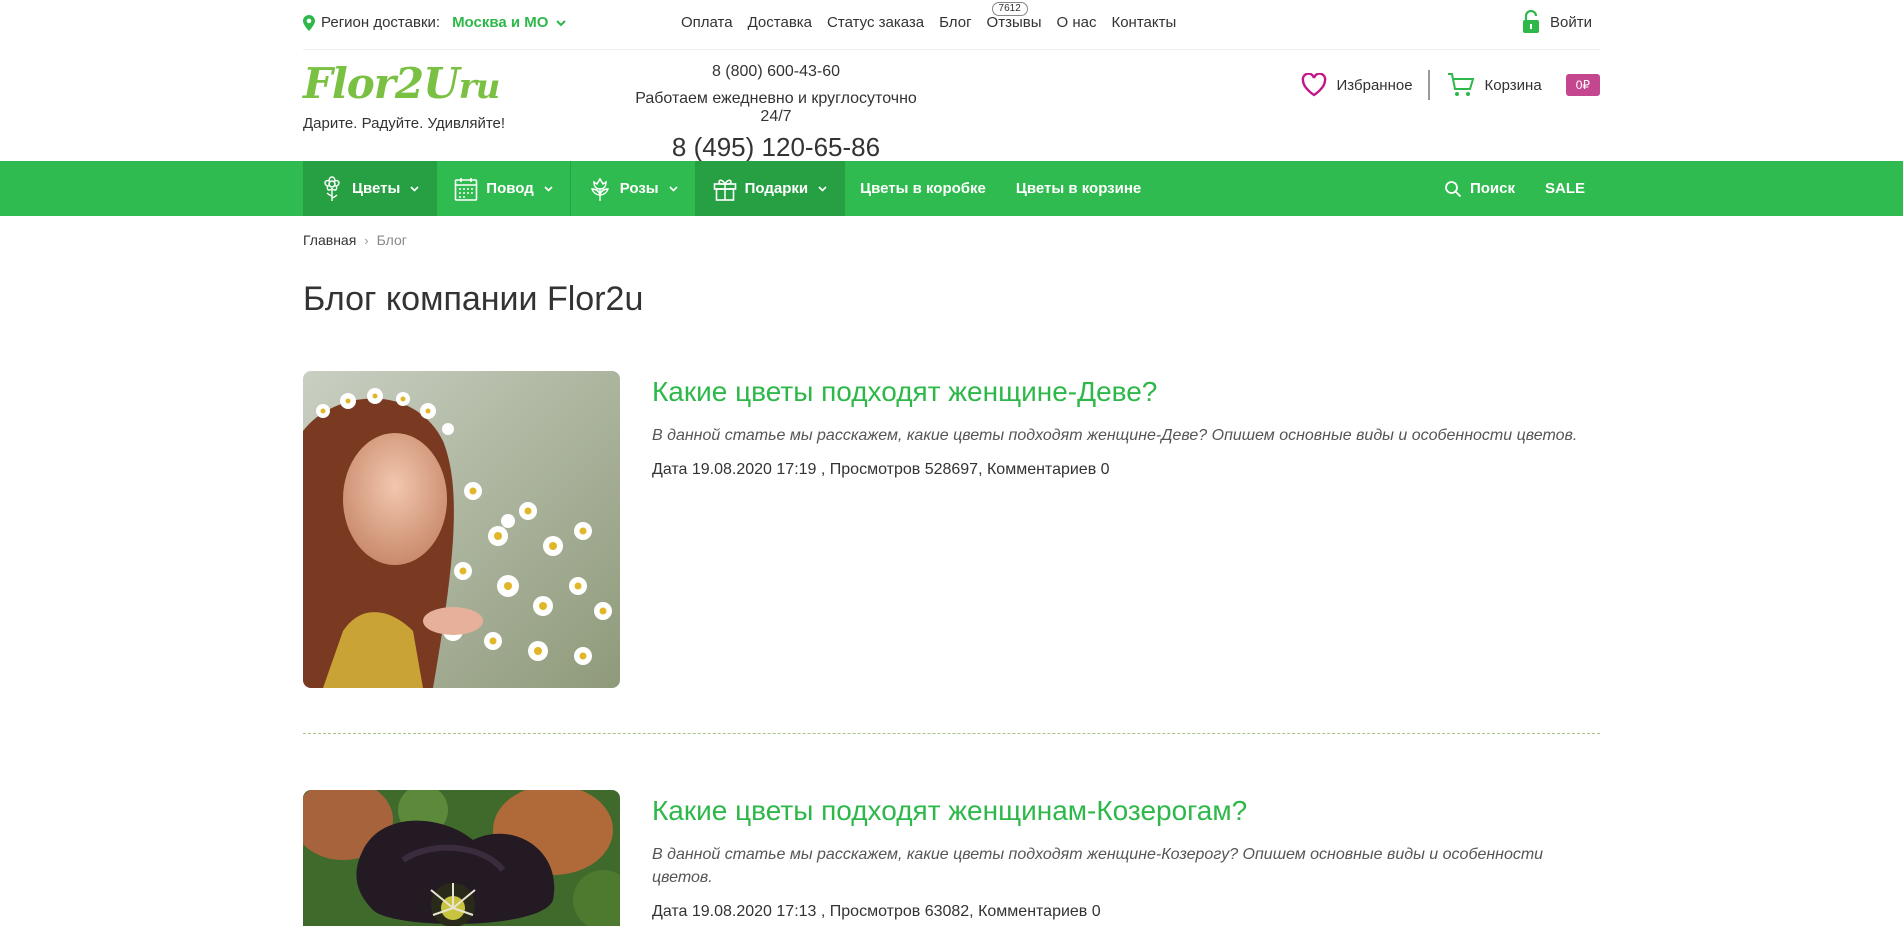 The height and width of the screenshot is (926, 1903). I want to click on top-nav-blog: Блог, so click(955, 22).